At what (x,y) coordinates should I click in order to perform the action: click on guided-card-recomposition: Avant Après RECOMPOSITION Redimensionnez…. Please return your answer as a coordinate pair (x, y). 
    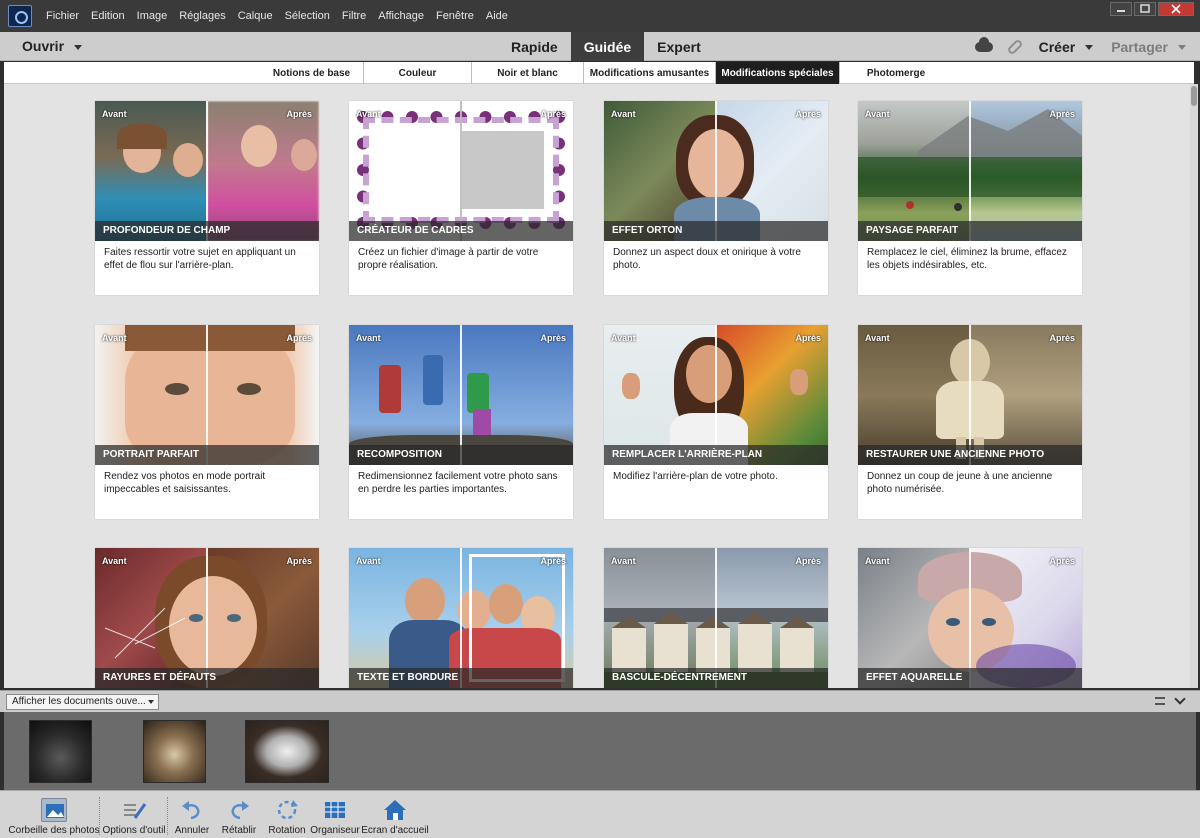
    Looking at the image, I should click on (461, 422).